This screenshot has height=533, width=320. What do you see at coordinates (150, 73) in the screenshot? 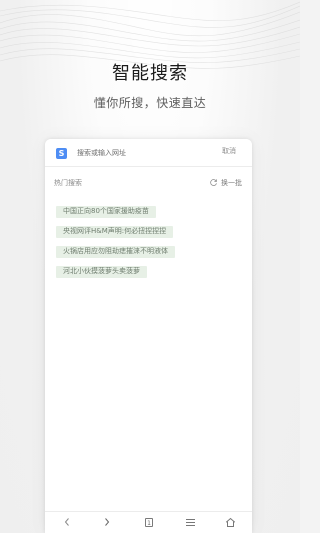
I see `page-title: 智能搜索` at bounding box center [150, 73].